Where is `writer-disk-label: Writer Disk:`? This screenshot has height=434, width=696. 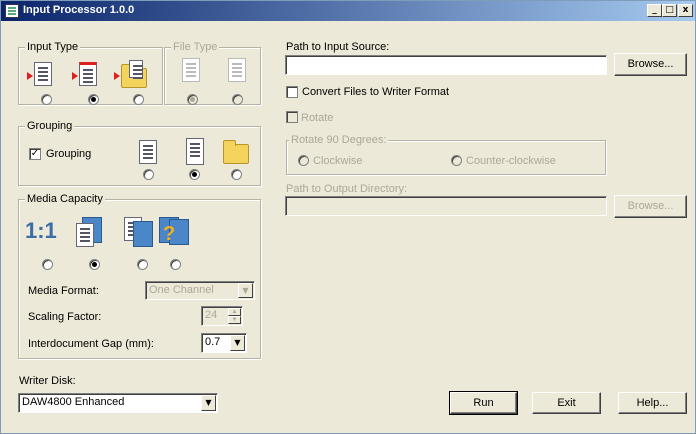 writer-disk-label: Writer Disk: is located at coordinates (47, 381).